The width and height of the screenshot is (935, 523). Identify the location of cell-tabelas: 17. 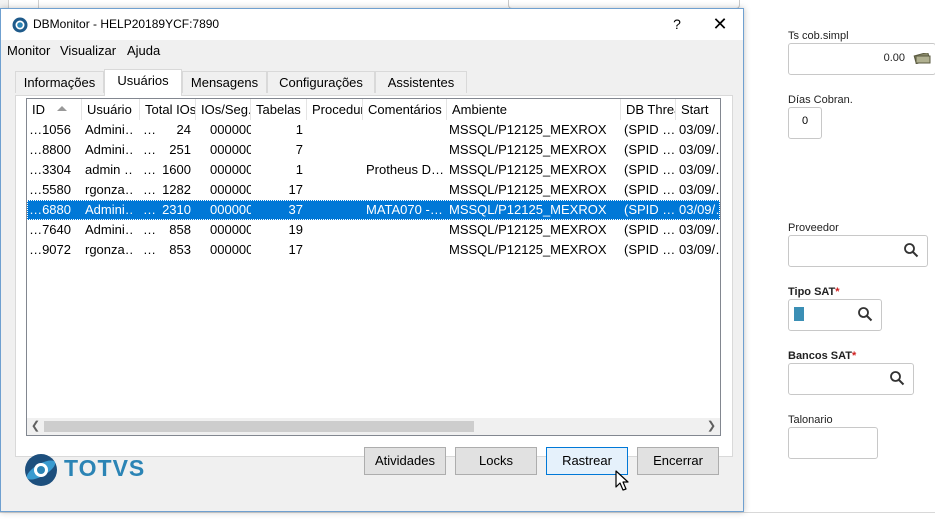
(295, 249).